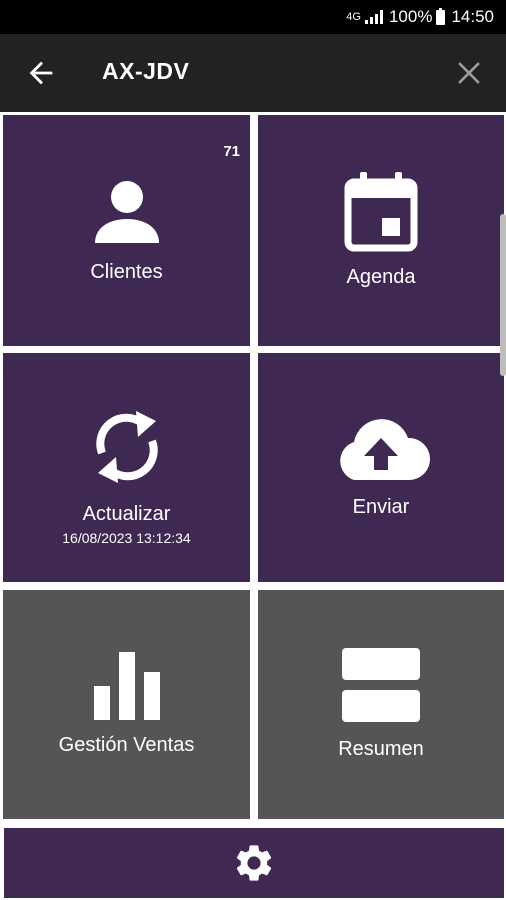 The width and height of the screenshot is (506, 900). Describe the element at coordinates (410, 16) in the screenshot. I see `battery-percentage: 100%` at that location.